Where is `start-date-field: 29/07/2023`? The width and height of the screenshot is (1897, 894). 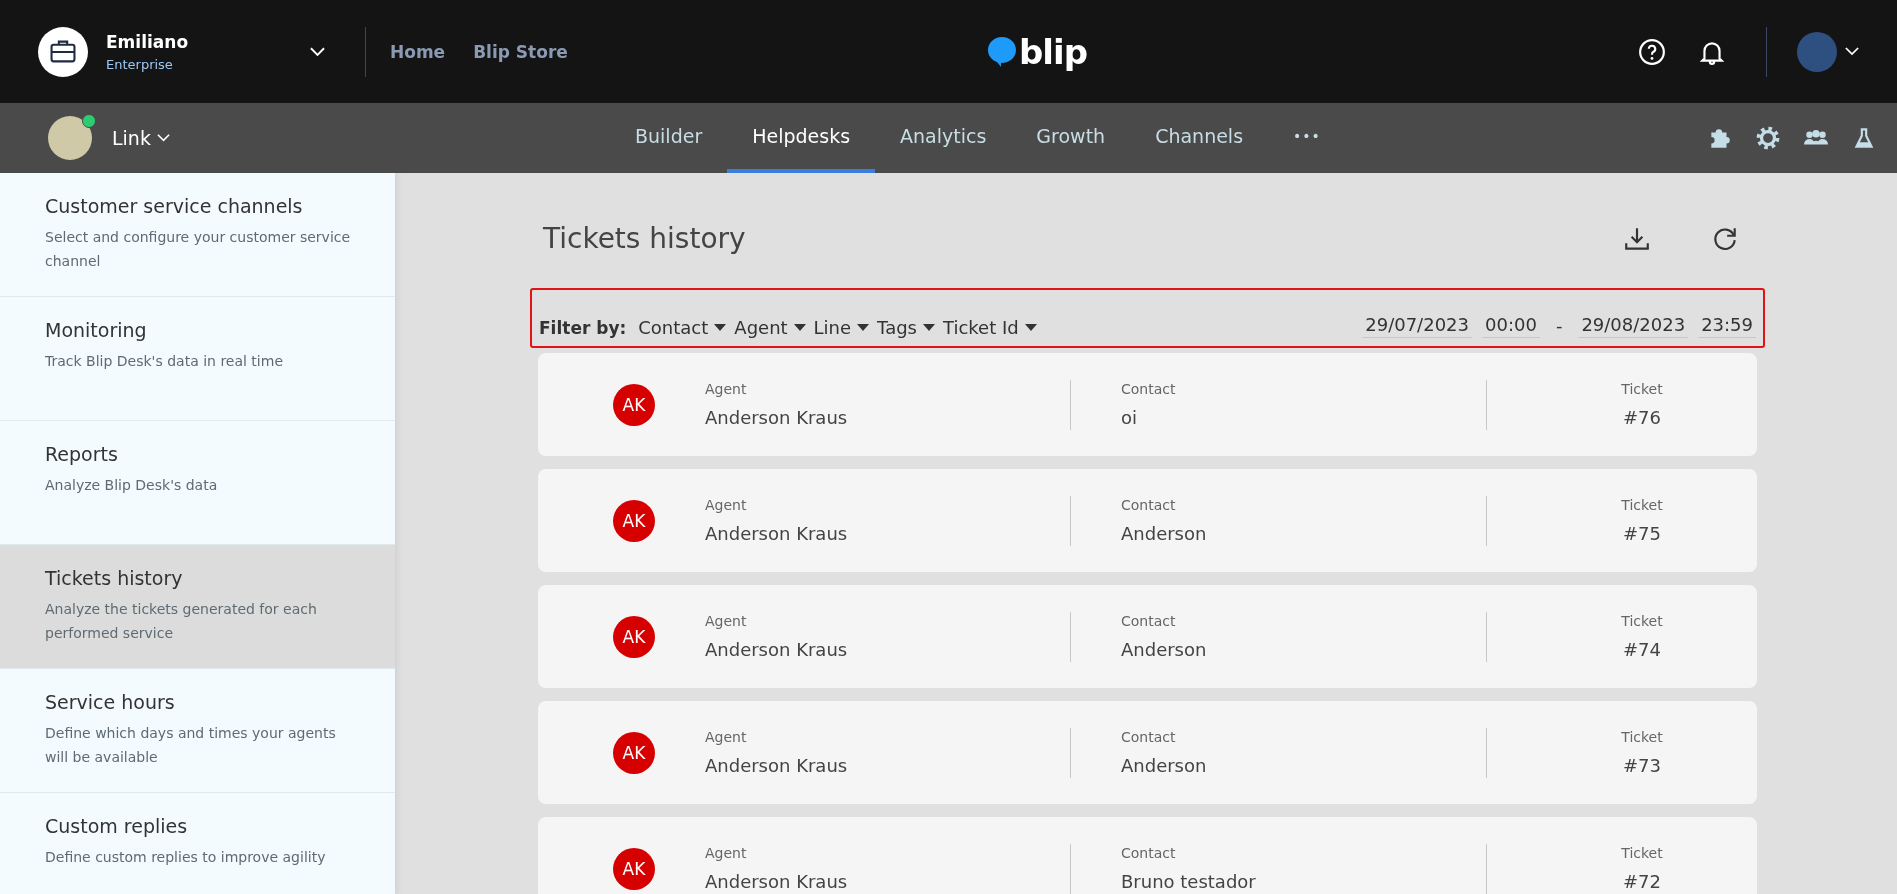 start-date-field: 29/07/2023 is located at coordinates (1417, 326).